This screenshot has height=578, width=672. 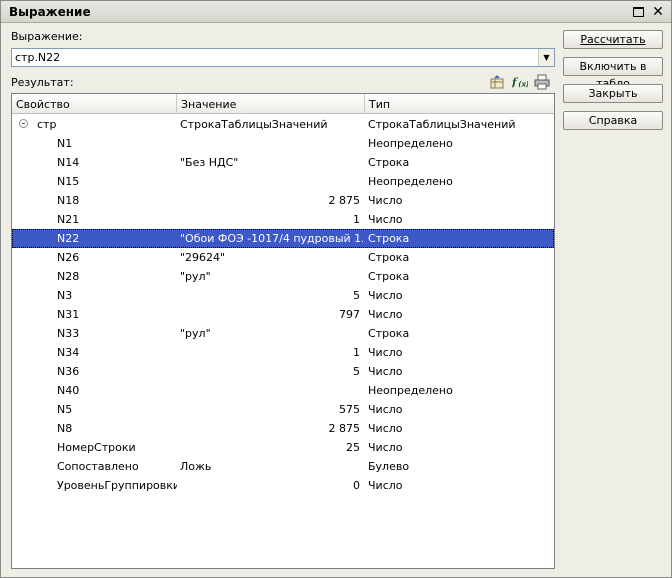 What do you see at coordinates (356, 295) in the screenshot?
I see `cell-value: 5` at bounding box center [356, 295].